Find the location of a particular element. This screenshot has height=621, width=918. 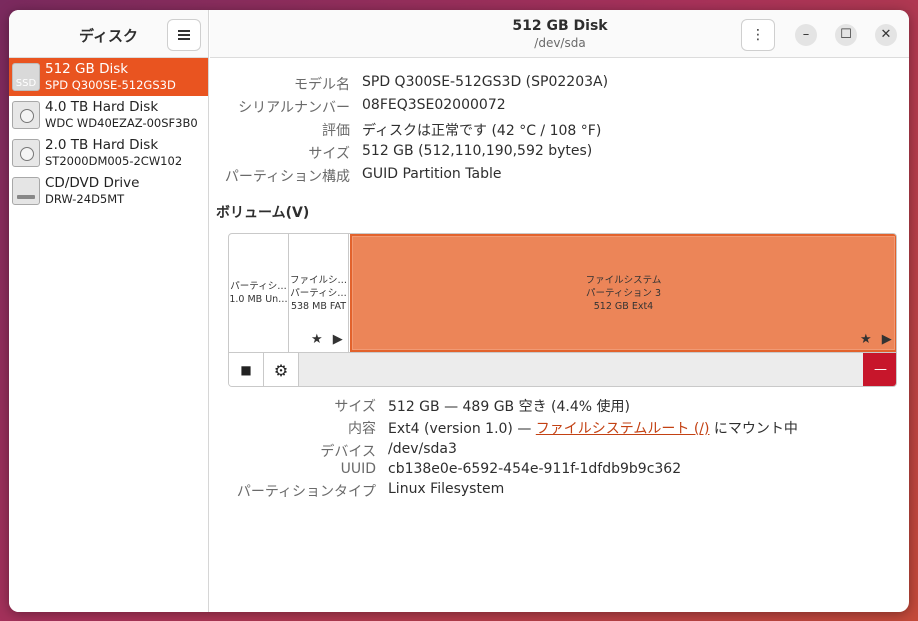

detail-value: Linux Filesystem is located at coordinates (446, 489).